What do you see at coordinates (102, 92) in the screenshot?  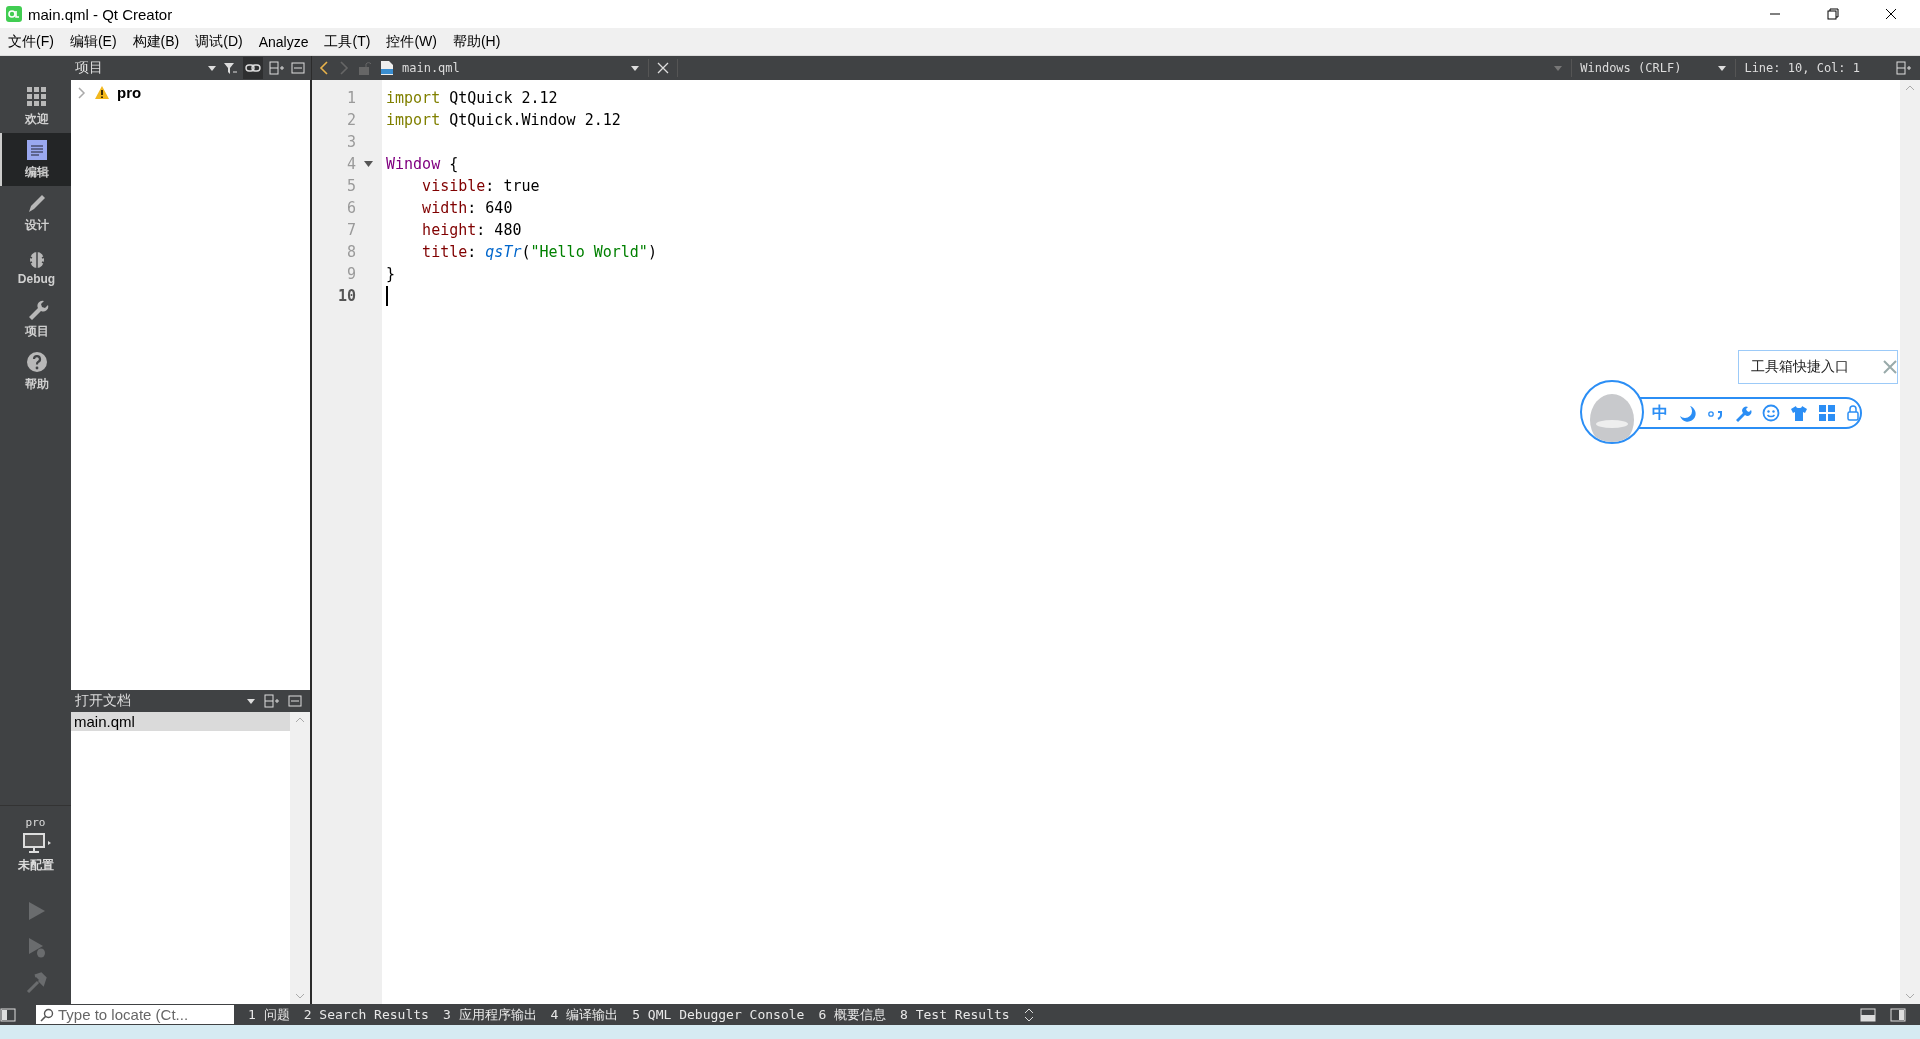 I see `warning-icon` at bounding box center [102, 92].